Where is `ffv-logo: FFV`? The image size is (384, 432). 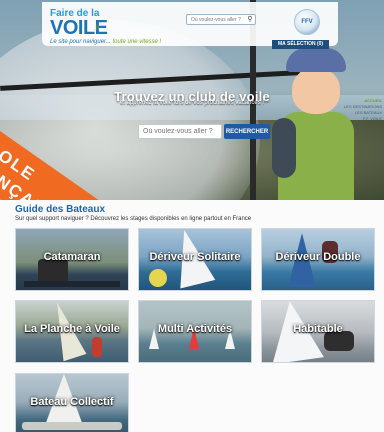
ffv-logo: FFV is located at coordinates (307, 22).